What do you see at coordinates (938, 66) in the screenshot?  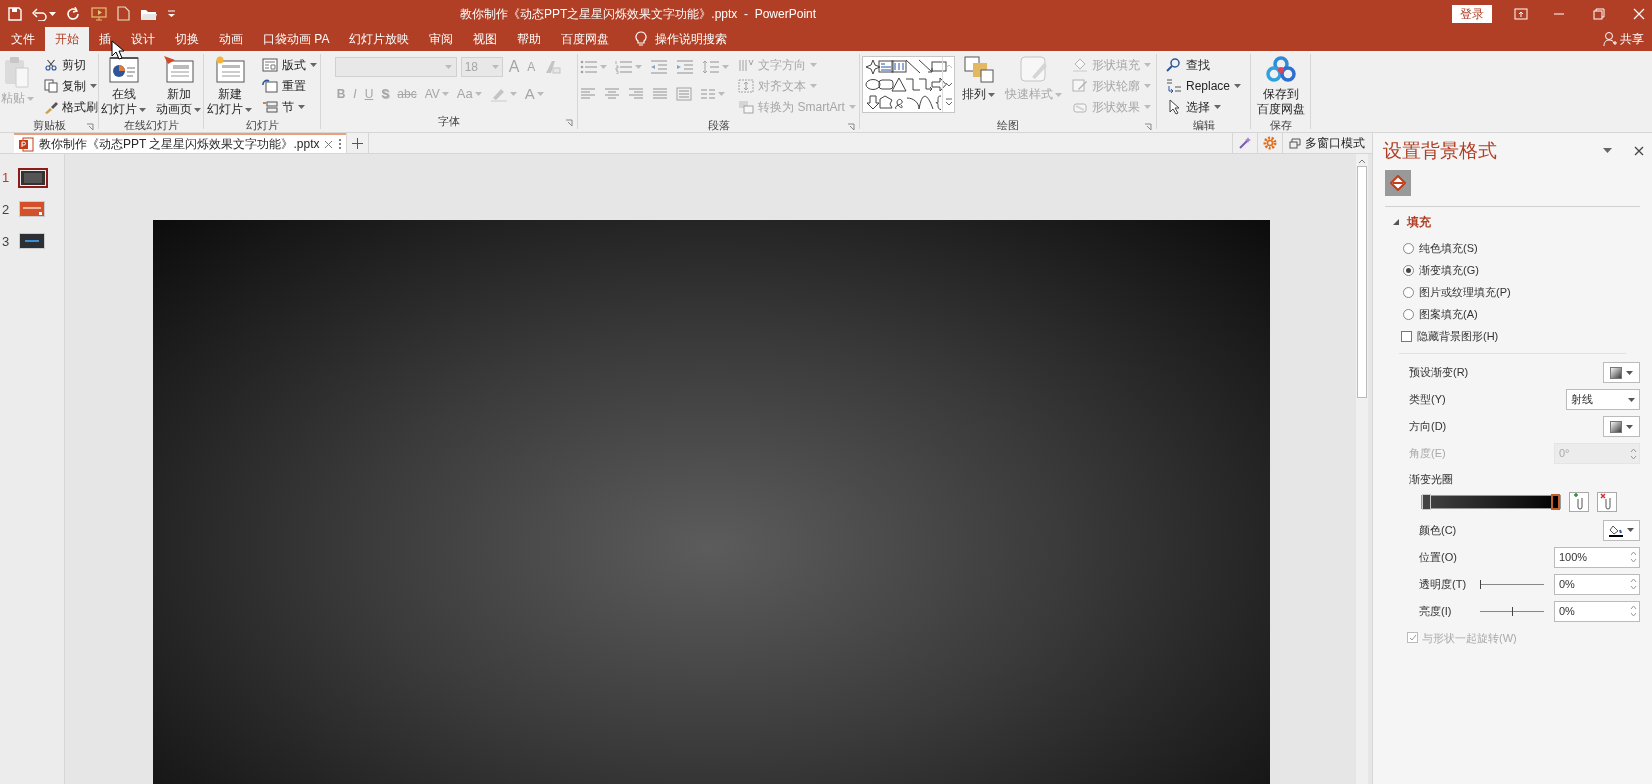 I see `rectangle-icon` at bounding box center [938, 66].